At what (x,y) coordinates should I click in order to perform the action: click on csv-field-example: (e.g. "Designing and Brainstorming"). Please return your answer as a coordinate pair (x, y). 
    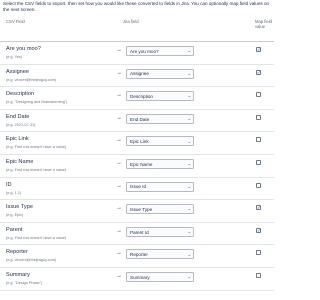
    Looking at the image, I should click on (37, 102).